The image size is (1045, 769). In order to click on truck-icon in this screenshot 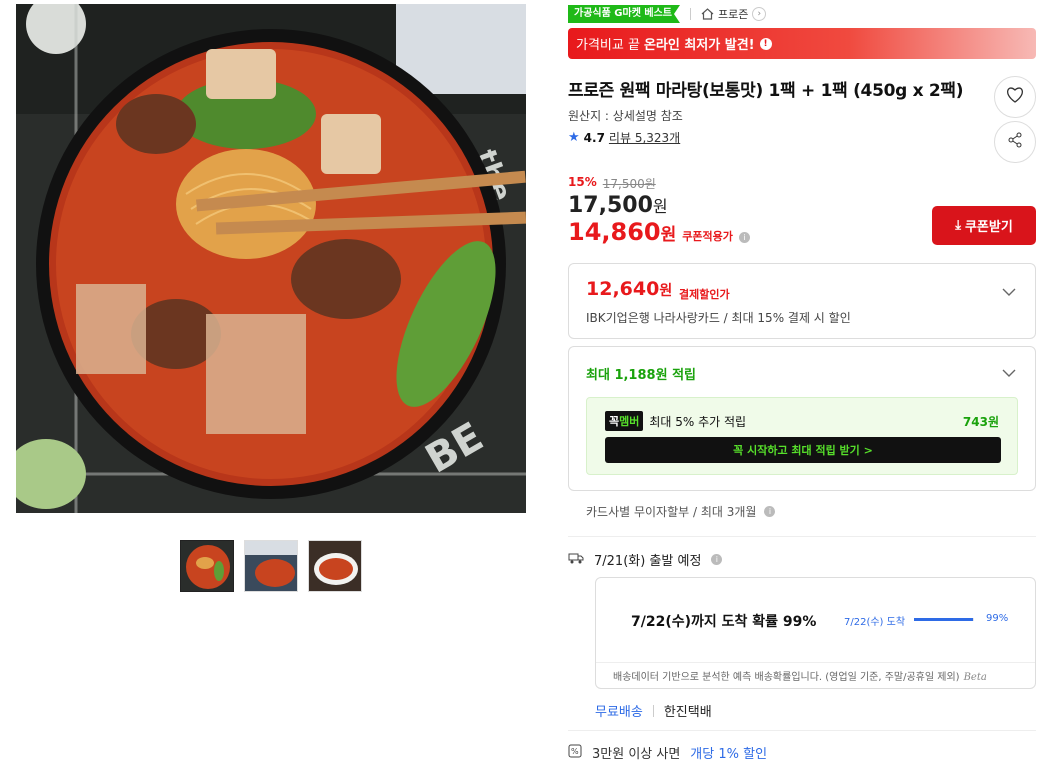, I will do `click(576, 560)`.